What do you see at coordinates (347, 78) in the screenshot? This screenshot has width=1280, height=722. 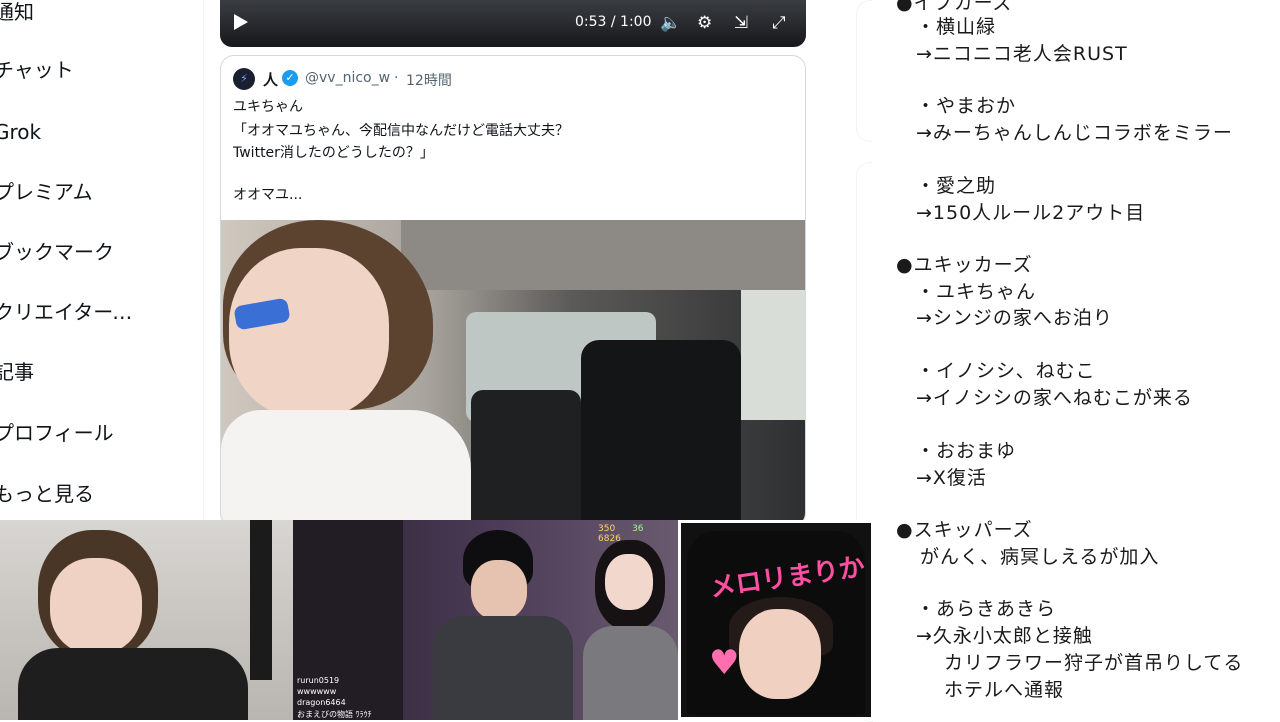 I see `author-handle: @vv_nico_w` at bounding box center [347, 78].